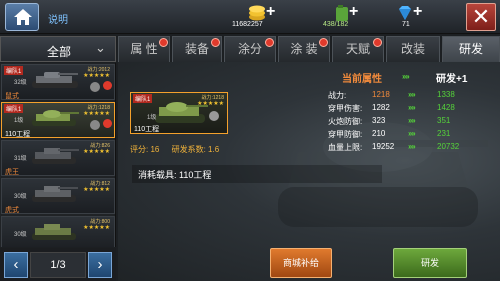 This screenshot has width=500, height=281. I want to click on score-label: 评分: 16, so click(145, 149).